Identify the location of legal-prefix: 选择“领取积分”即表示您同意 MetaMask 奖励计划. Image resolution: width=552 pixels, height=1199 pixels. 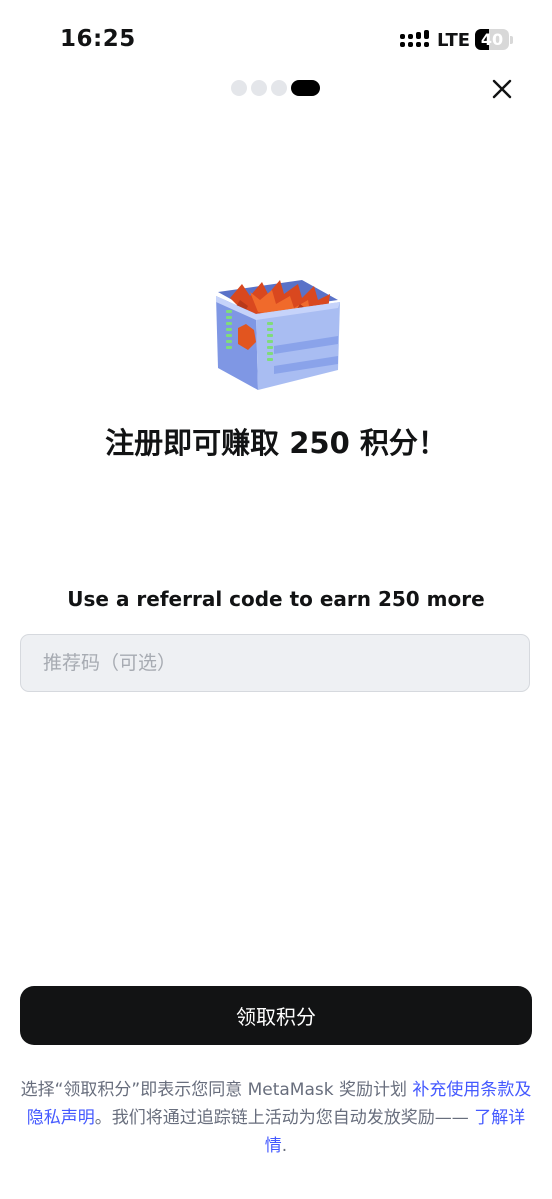
(216, 1090).